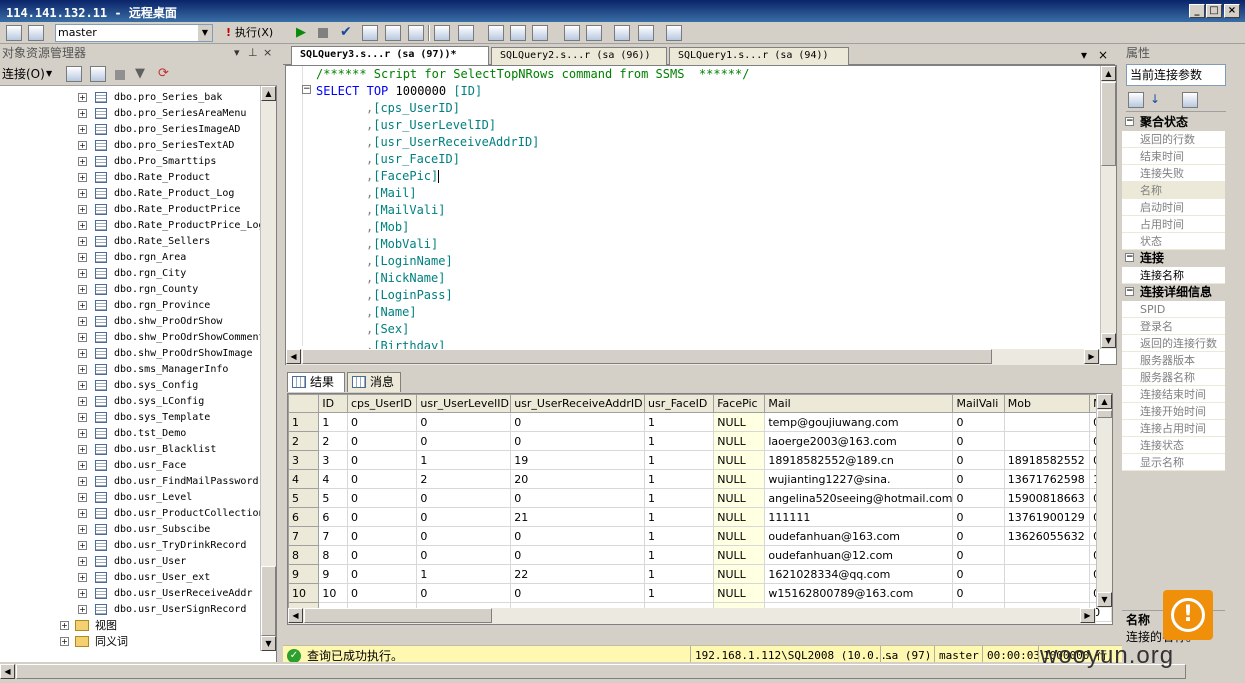  I want to click on property-row: SPID, so click(1173, 309).